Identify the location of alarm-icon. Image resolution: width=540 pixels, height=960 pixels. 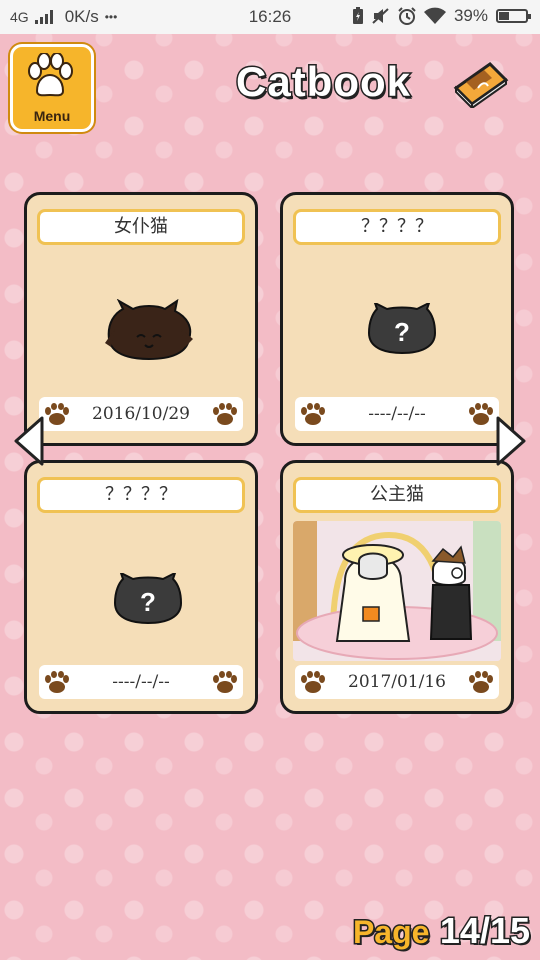
(407, 16).